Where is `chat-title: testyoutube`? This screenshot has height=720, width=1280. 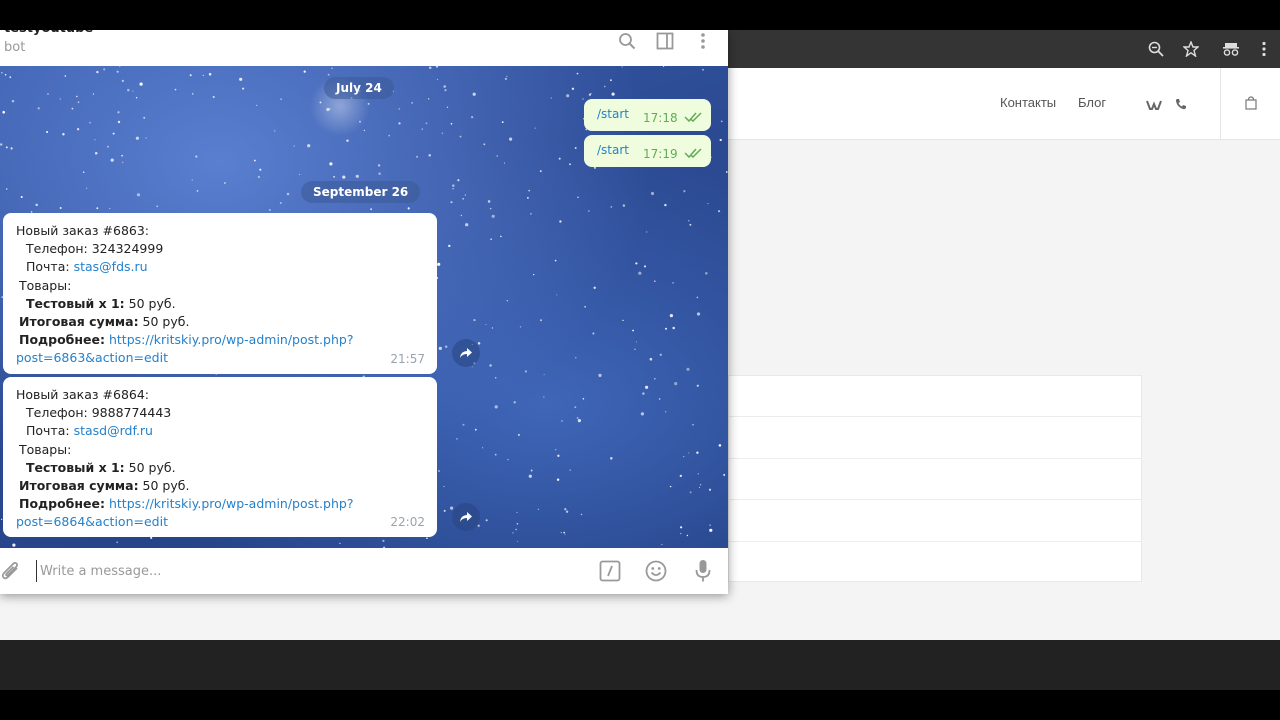 chat-title: testyoutube is located at coordinates (48, 33).